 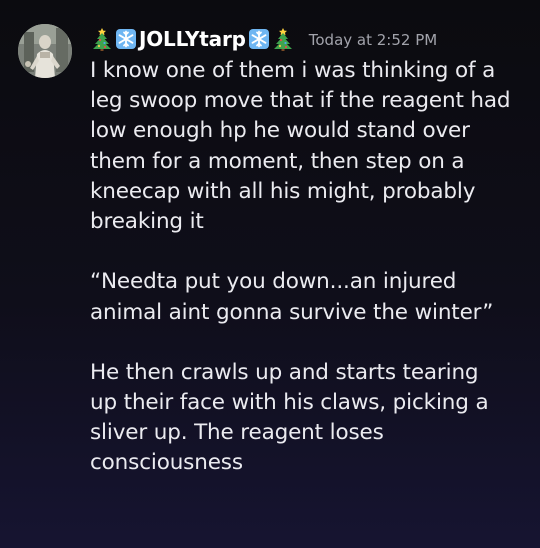 I want to click on username: JOLLYtarp, so click(x=192, y=39).